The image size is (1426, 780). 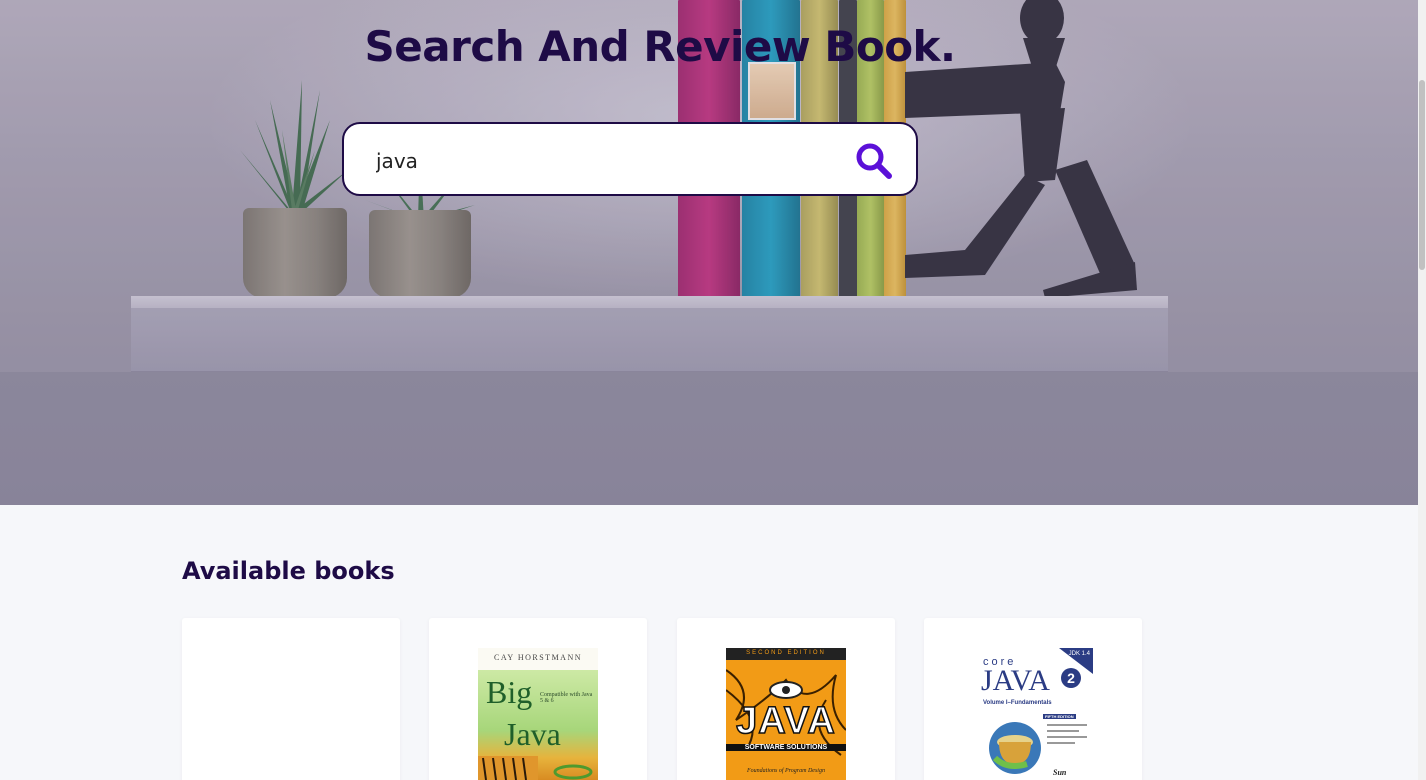 I want to click on scrollbar-thumb, so click(x=1422, y=175).